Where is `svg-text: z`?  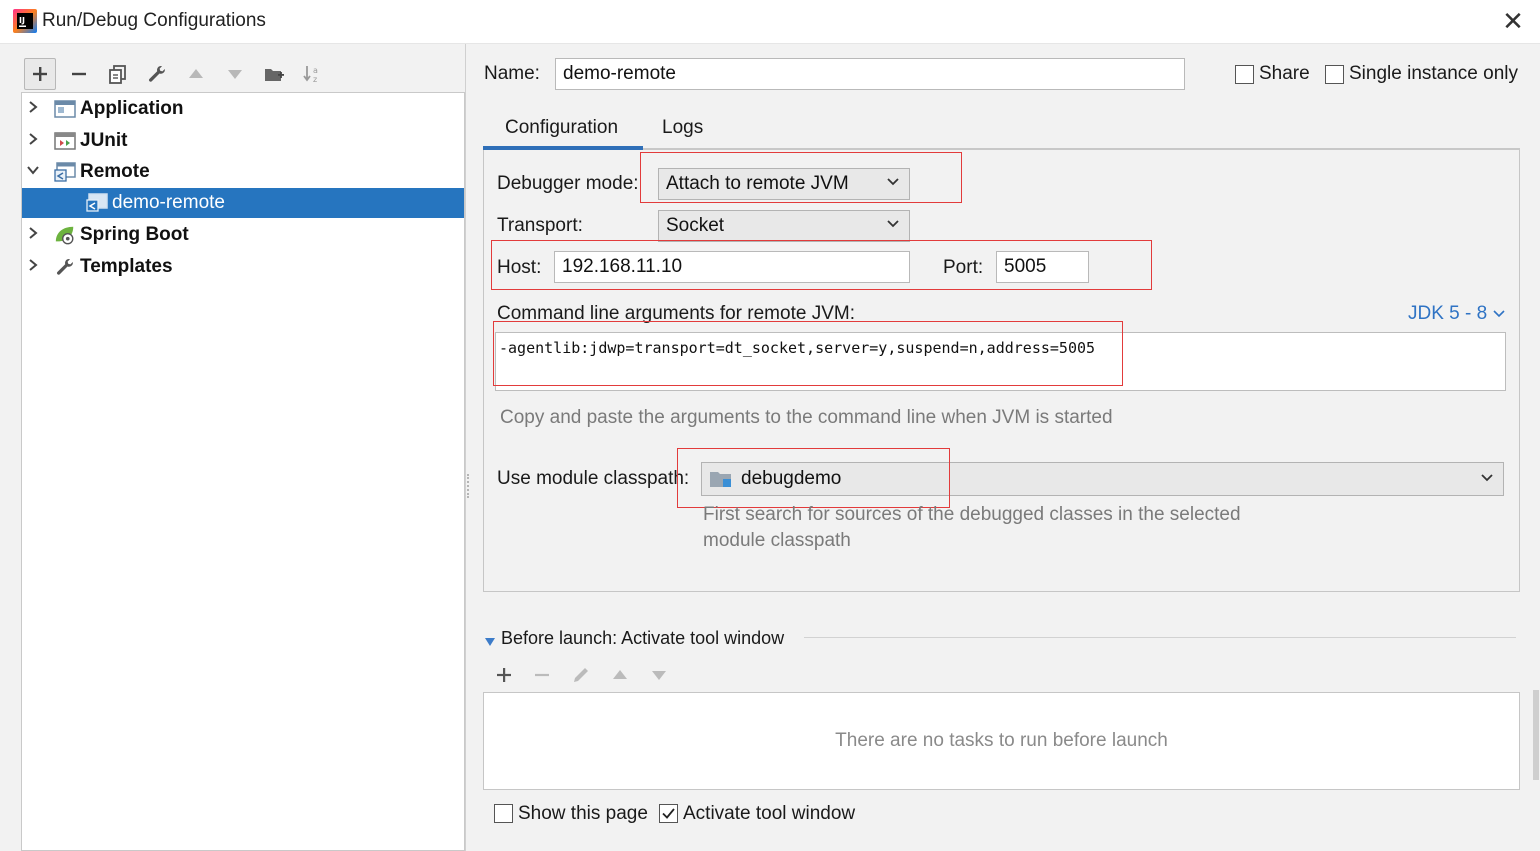 svg-text: z is located at coordinates (315, 79).